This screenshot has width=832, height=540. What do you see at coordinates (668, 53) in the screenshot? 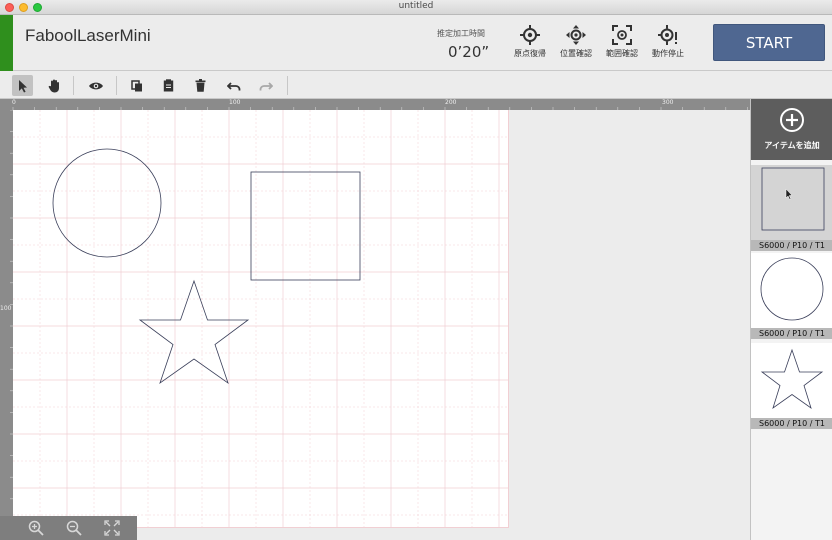
I see `stop-operation-label: 動作停止` at bounding box center [668, 53].